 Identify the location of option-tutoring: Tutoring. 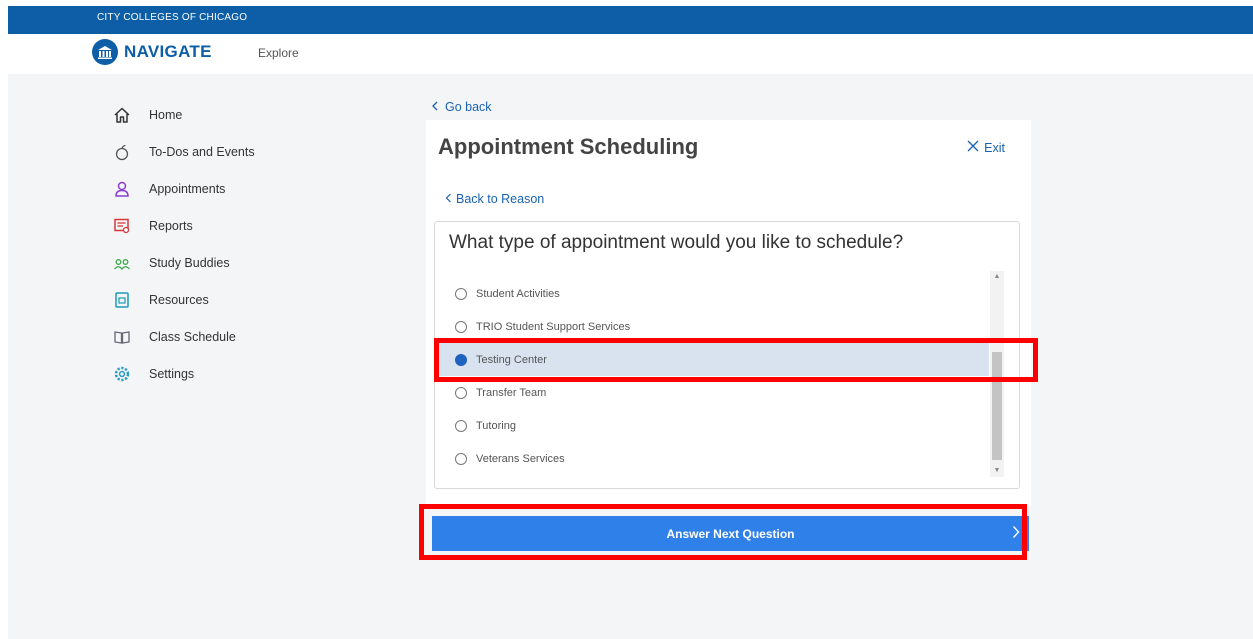
(712, 425).